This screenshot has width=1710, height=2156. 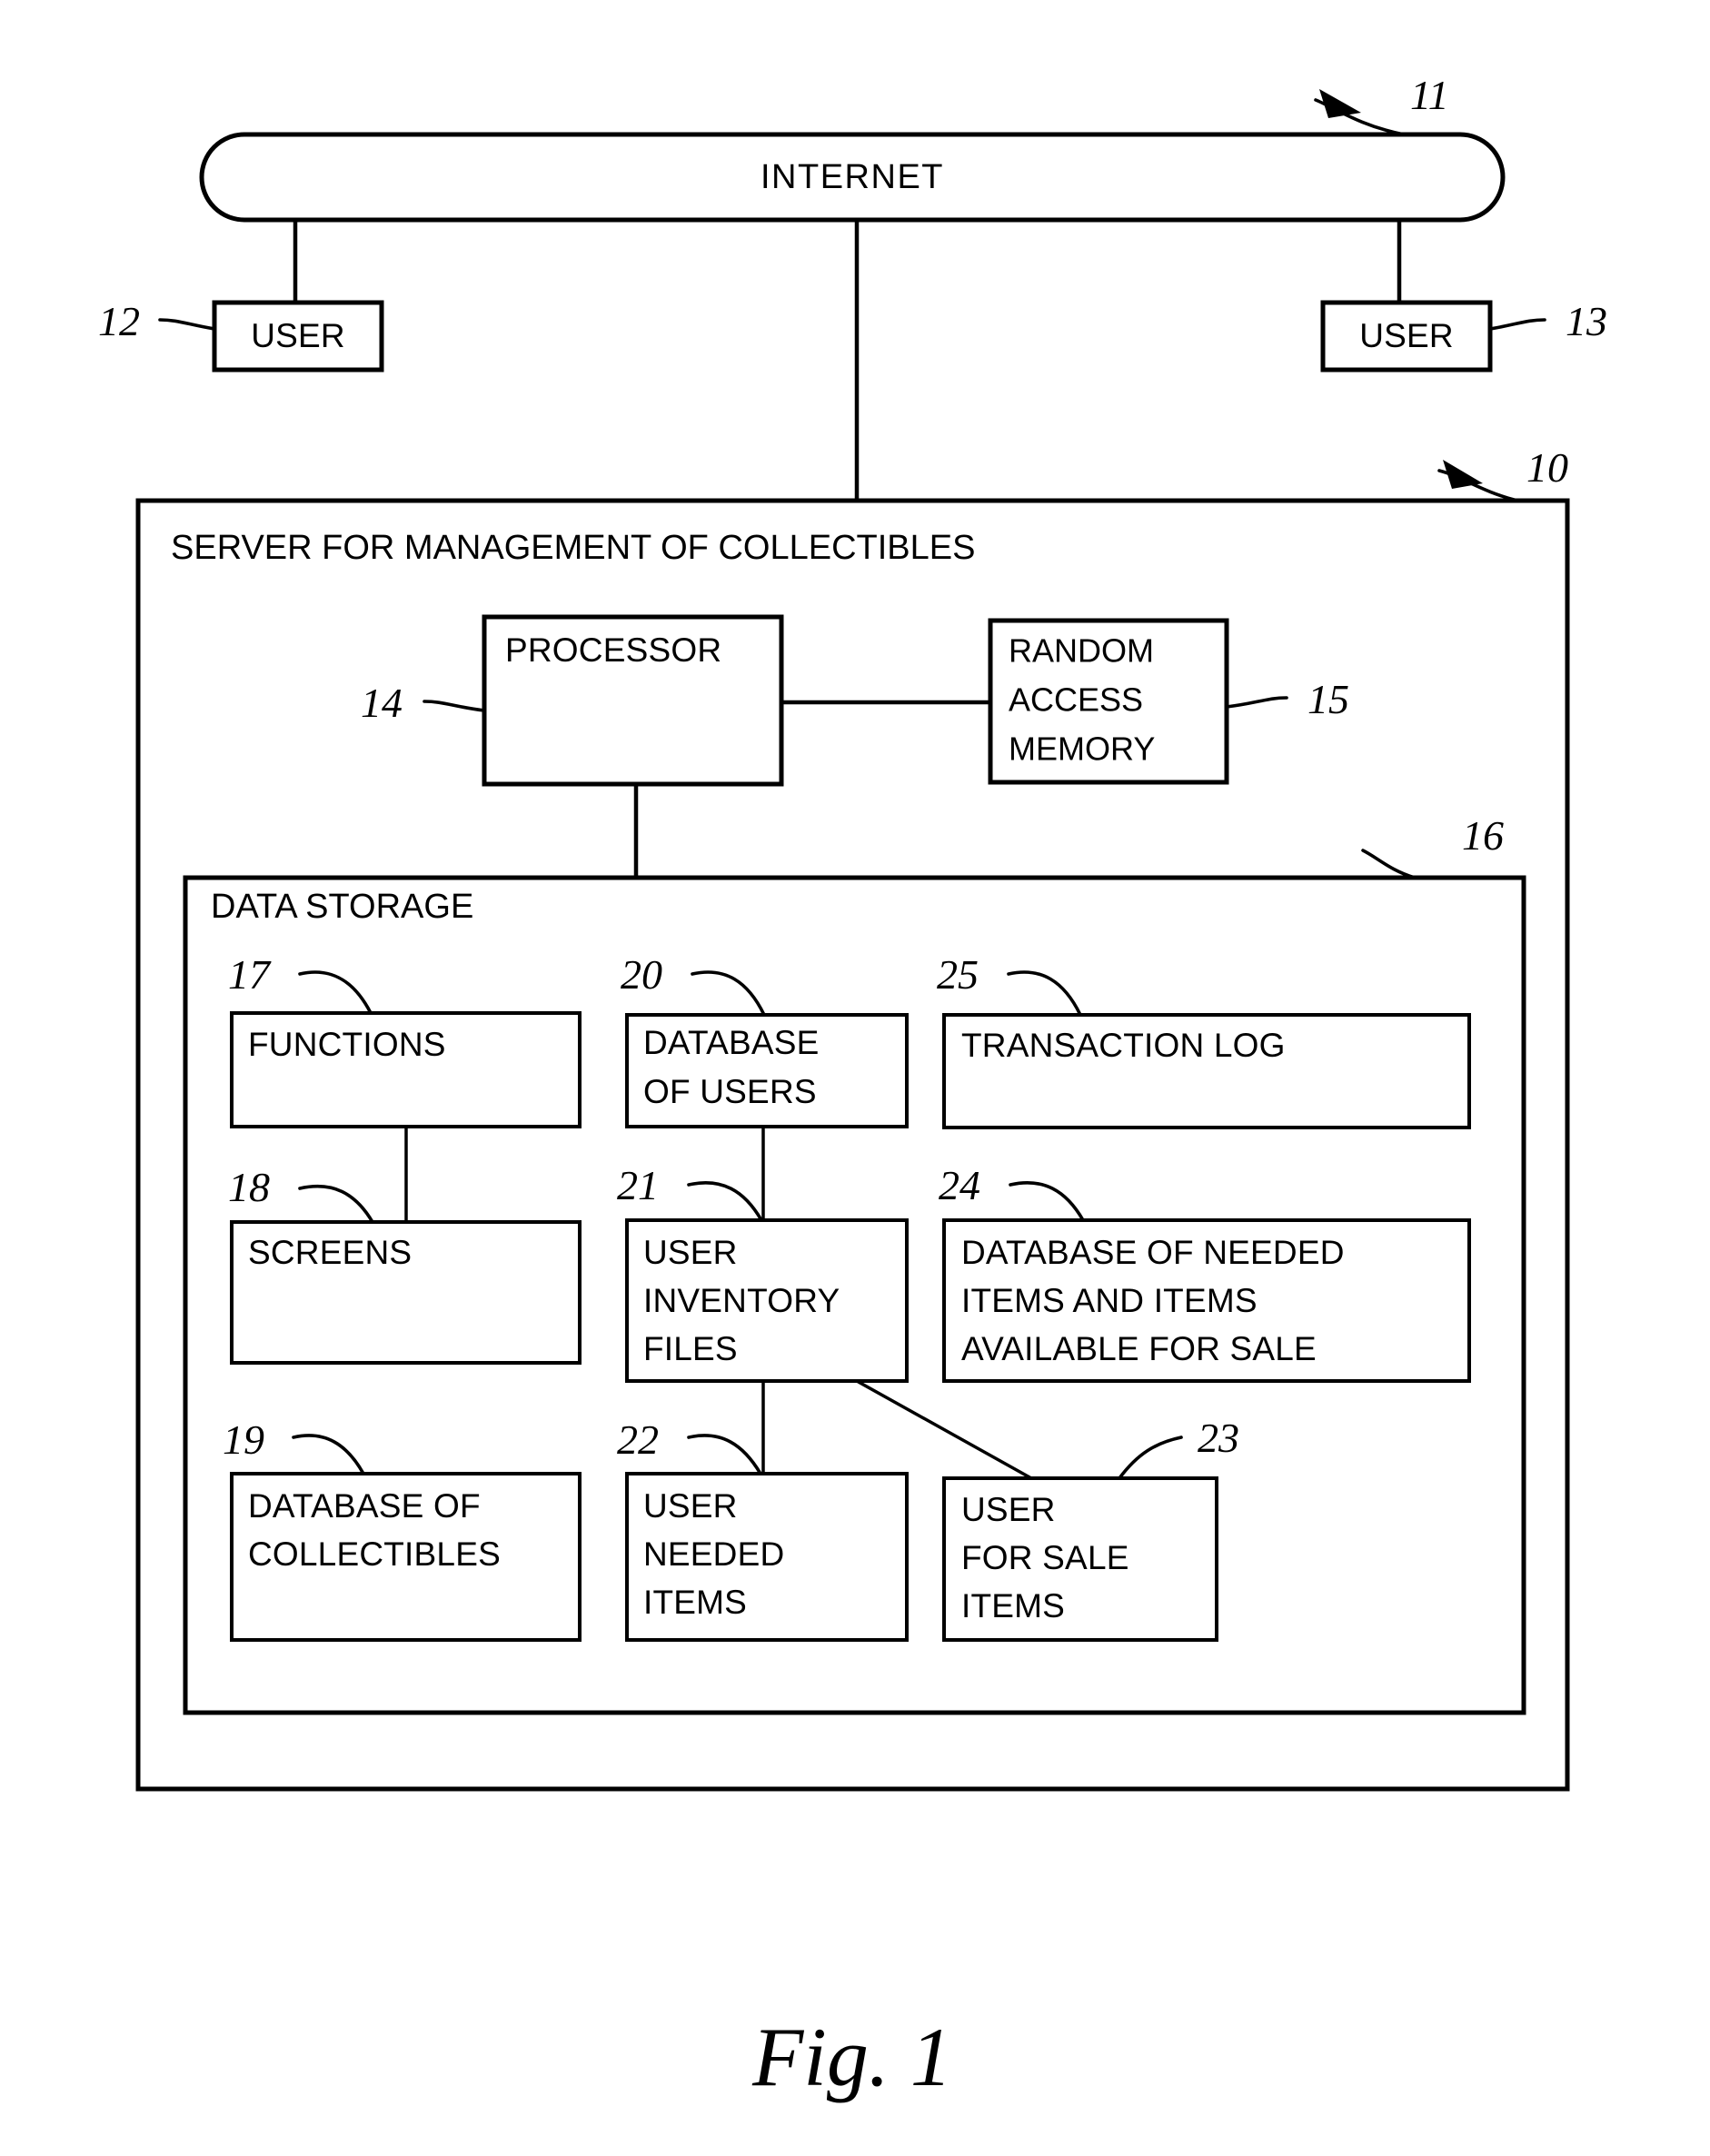 I want to click on ref-number-19: 19, so click(x=243, y=1439).